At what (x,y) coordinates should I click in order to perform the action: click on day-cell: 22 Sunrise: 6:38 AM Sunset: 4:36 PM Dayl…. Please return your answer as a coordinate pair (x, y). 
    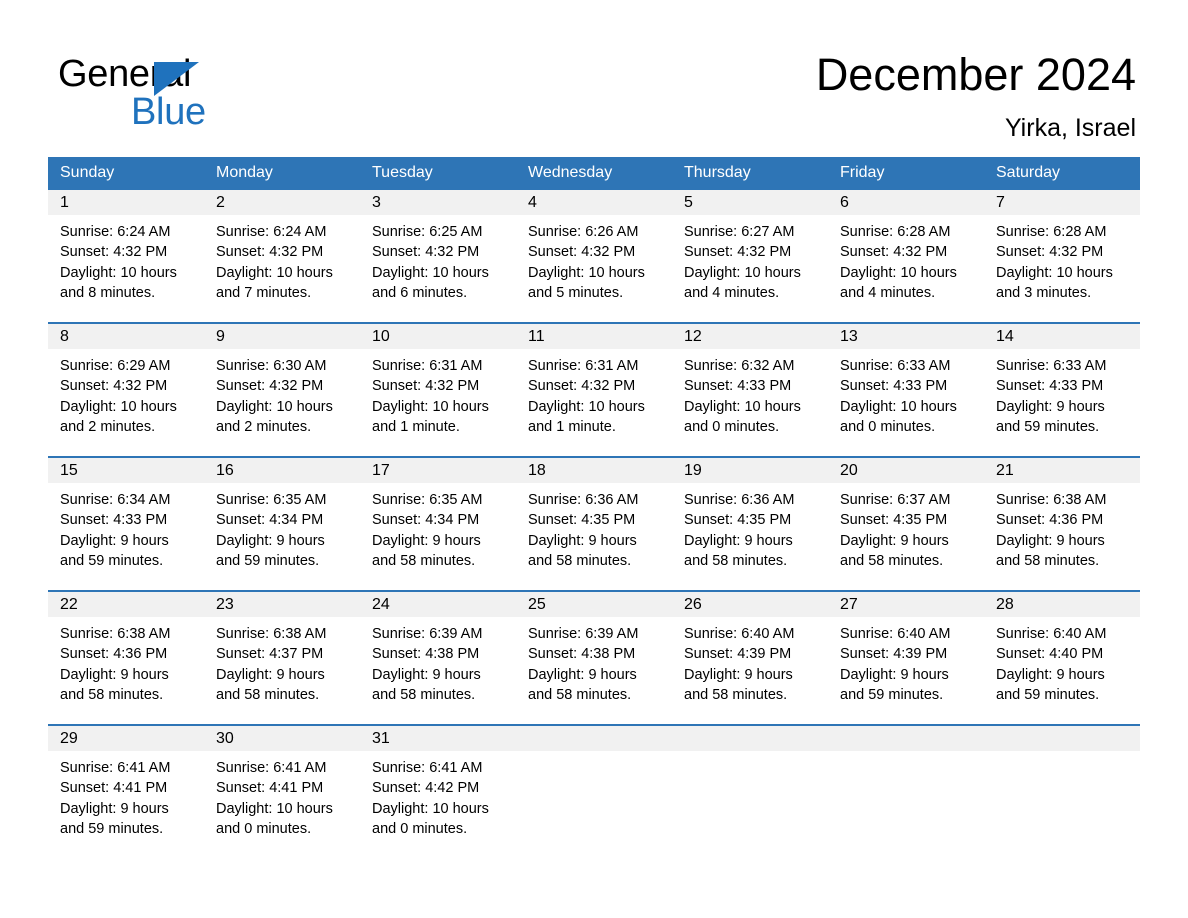
    Looking at the image, I should click on (126, 658).